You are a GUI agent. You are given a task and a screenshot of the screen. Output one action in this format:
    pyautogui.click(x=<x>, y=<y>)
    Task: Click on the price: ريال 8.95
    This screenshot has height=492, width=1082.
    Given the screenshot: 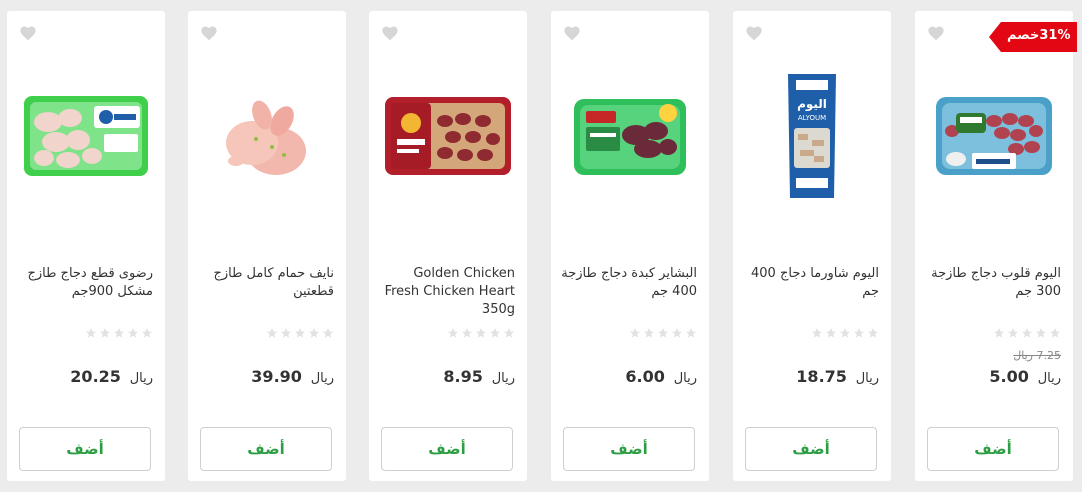 What is the action you would take?
    pyautogui.click(x=479, y=376)
    